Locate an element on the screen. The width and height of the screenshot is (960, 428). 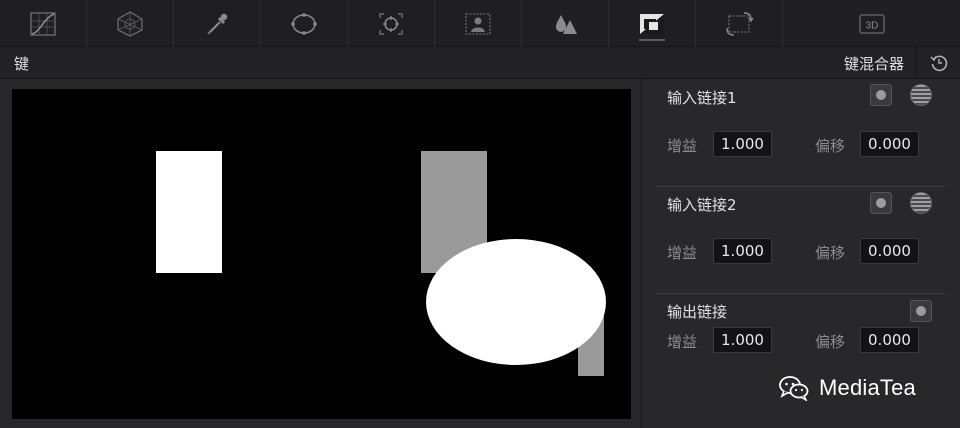
key-matte-rect-white is located at coordinates (189, 212).